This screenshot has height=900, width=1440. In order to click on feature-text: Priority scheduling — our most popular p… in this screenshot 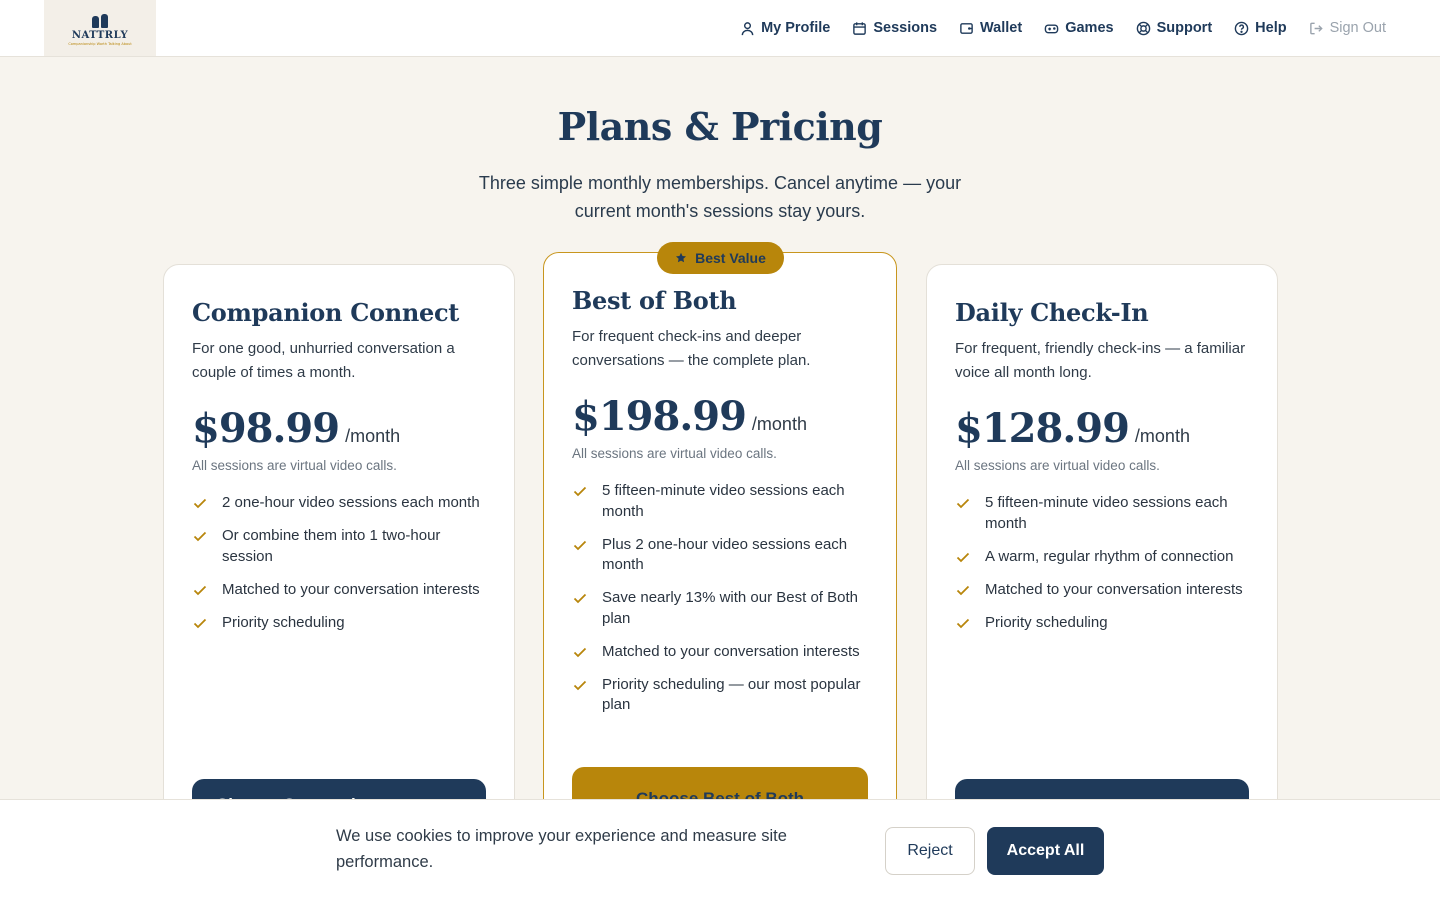, I will do `click(731, 694)`.